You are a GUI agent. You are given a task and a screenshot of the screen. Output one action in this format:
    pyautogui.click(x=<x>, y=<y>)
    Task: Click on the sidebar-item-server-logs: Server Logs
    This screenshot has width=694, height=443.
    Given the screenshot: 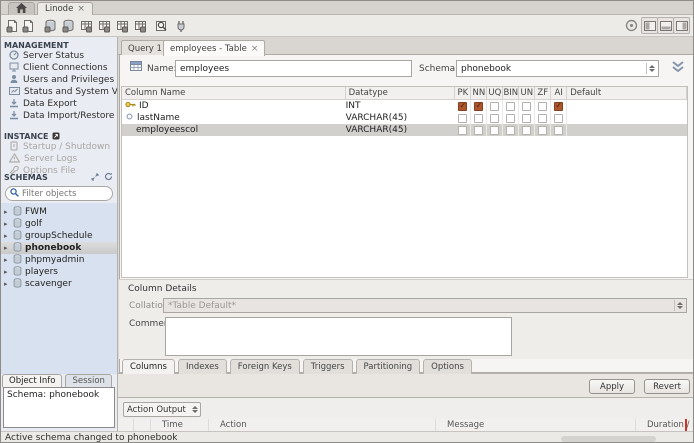 What is the action you would take?
    pyautogui.click(x=63, y=159)
    